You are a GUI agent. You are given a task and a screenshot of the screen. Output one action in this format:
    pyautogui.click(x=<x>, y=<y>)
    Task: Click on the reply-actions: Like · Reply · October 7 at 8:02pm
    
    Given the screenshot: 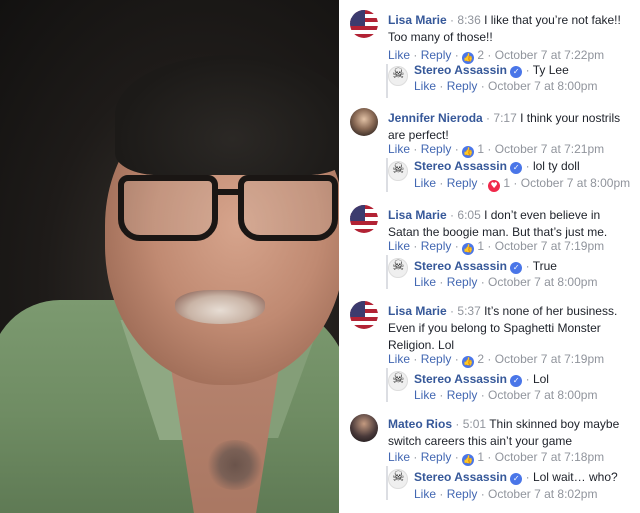 What is the action you would take?
    pyautogui.click(x=506, y=494)
    